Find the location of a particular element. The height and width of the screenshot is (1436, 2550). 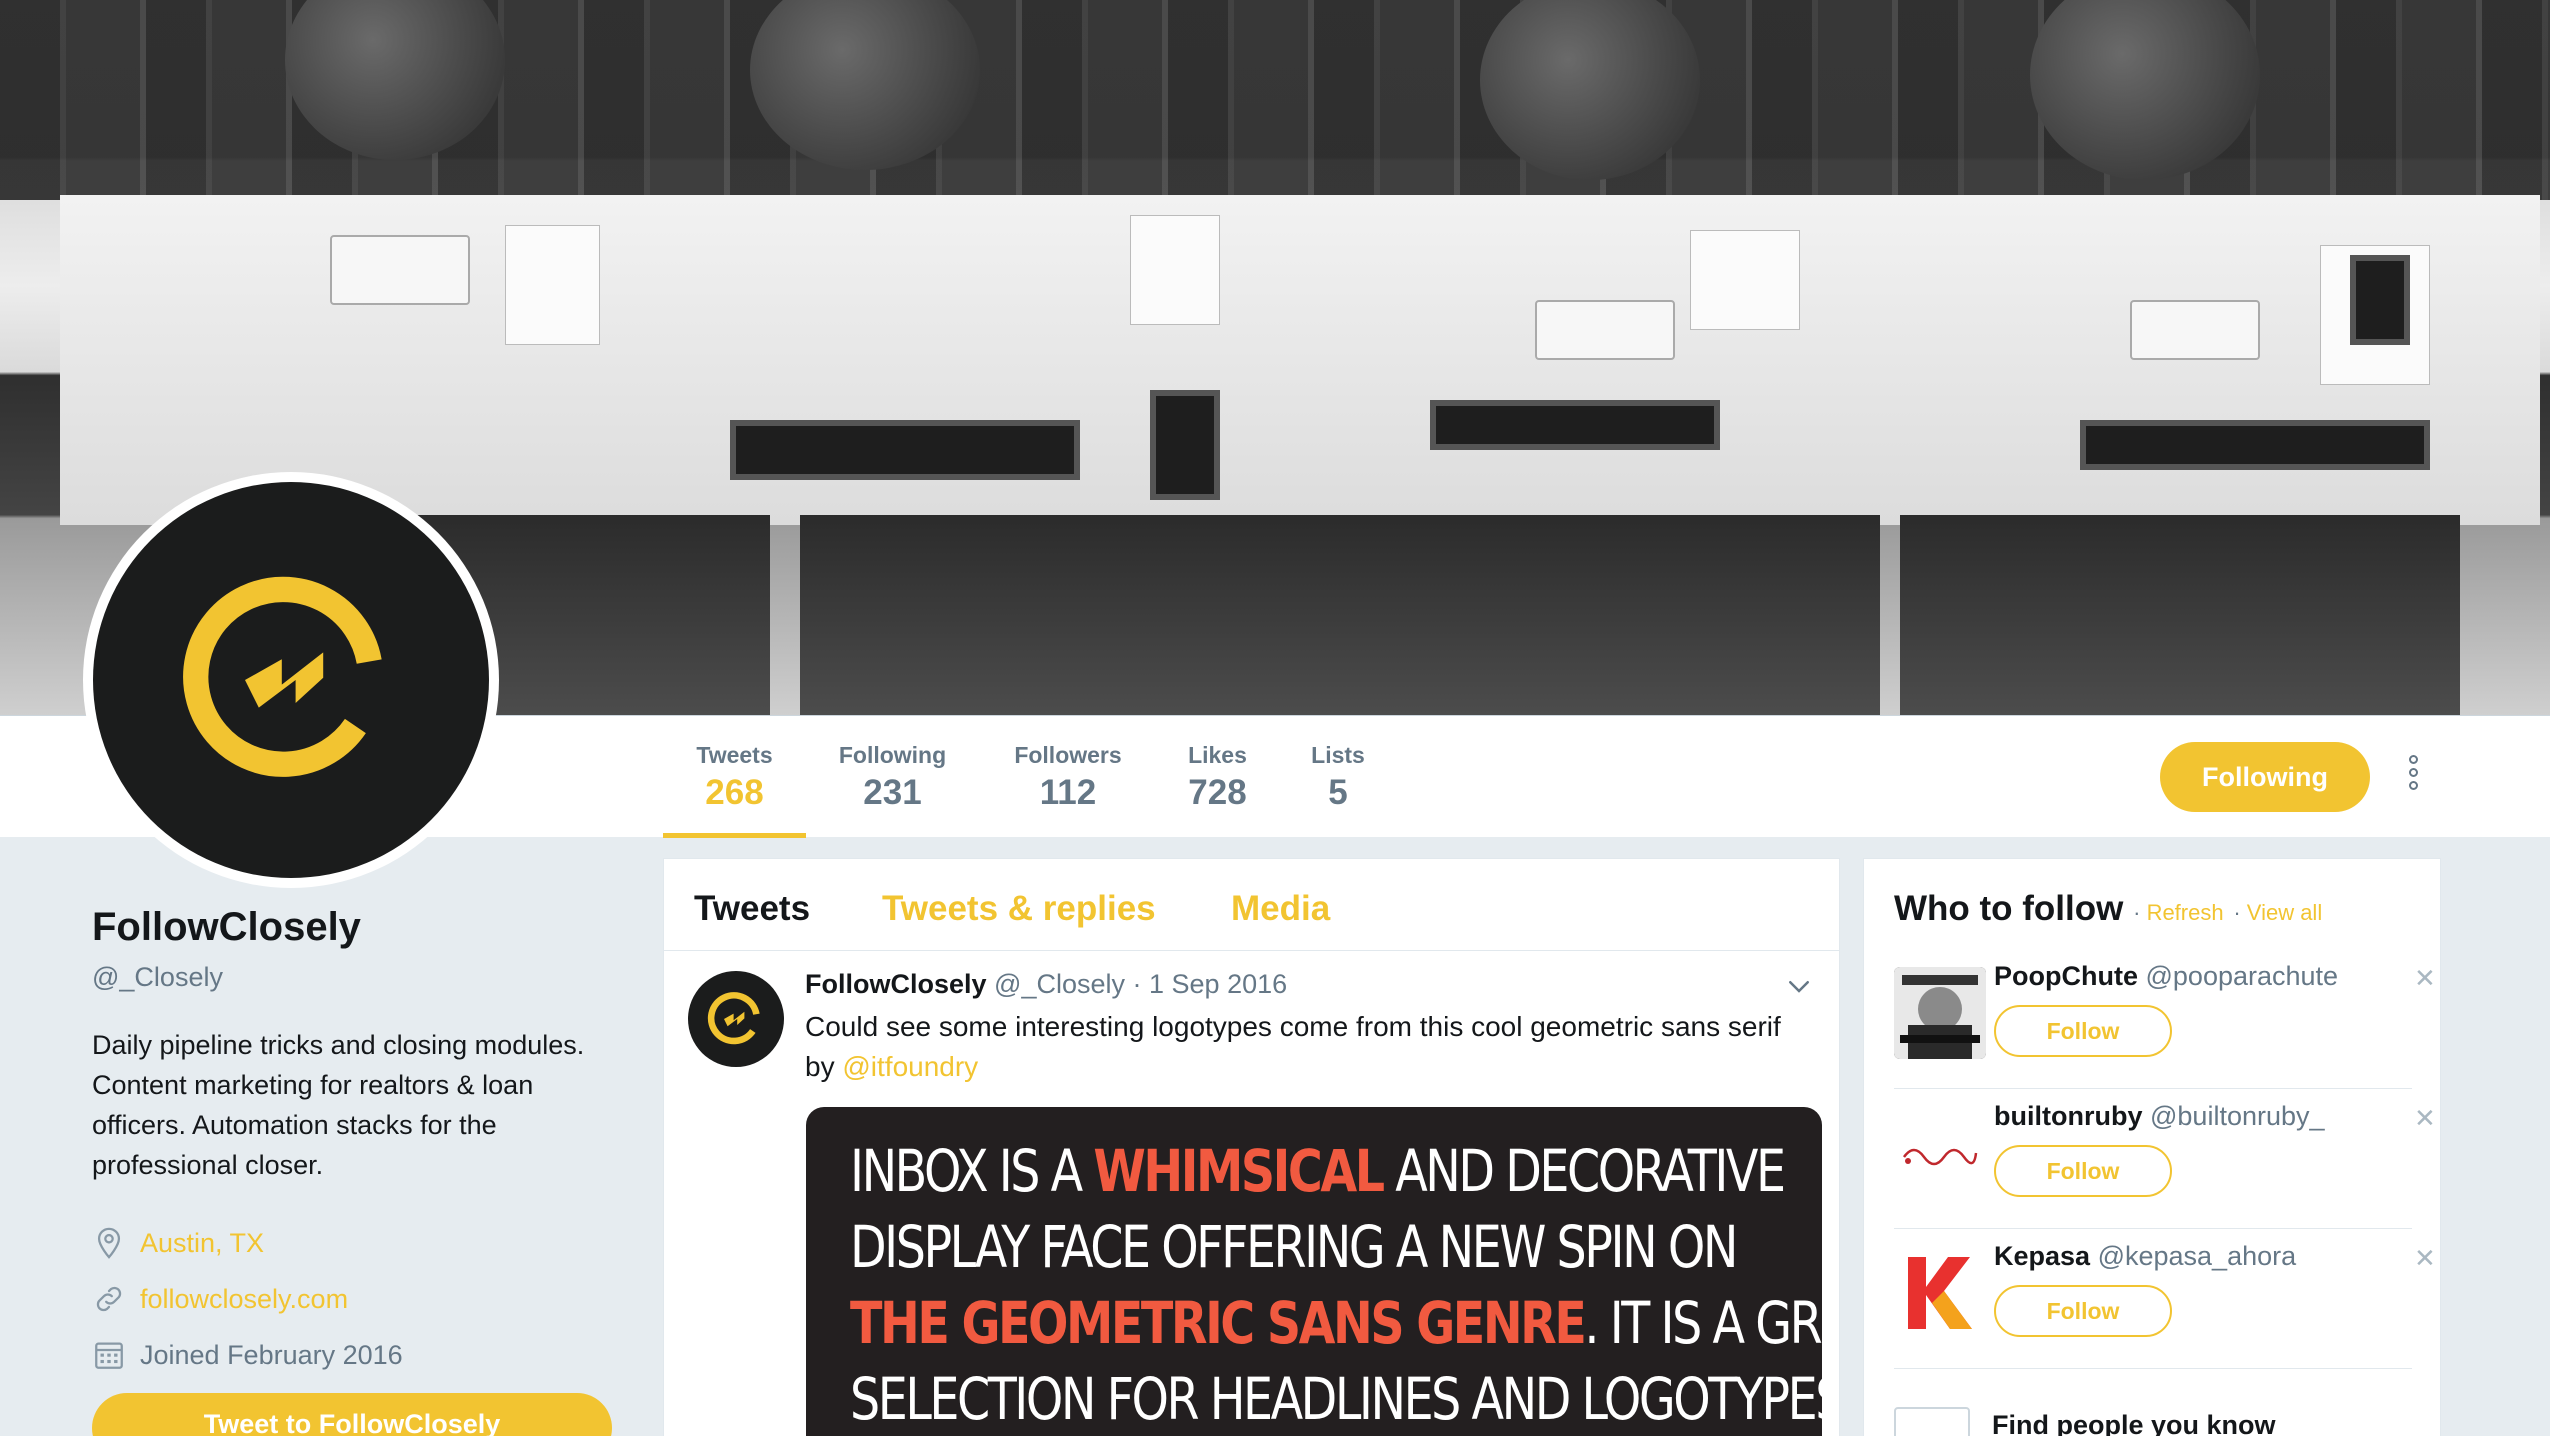

suggestion-name: PoopChute @pooparachute is located at coordinates (2166, 976).